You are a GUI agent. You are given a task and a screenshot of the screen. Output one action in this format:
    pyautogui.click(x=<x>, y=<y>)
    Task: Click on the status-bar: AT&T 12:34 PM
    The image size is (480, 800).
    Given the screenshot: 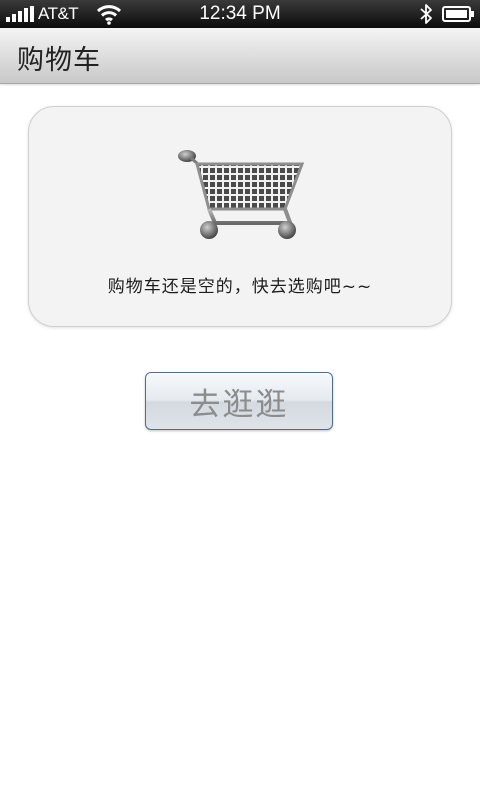 What is the action you would take?
    pyautogui.click(x=240, y=14)
    